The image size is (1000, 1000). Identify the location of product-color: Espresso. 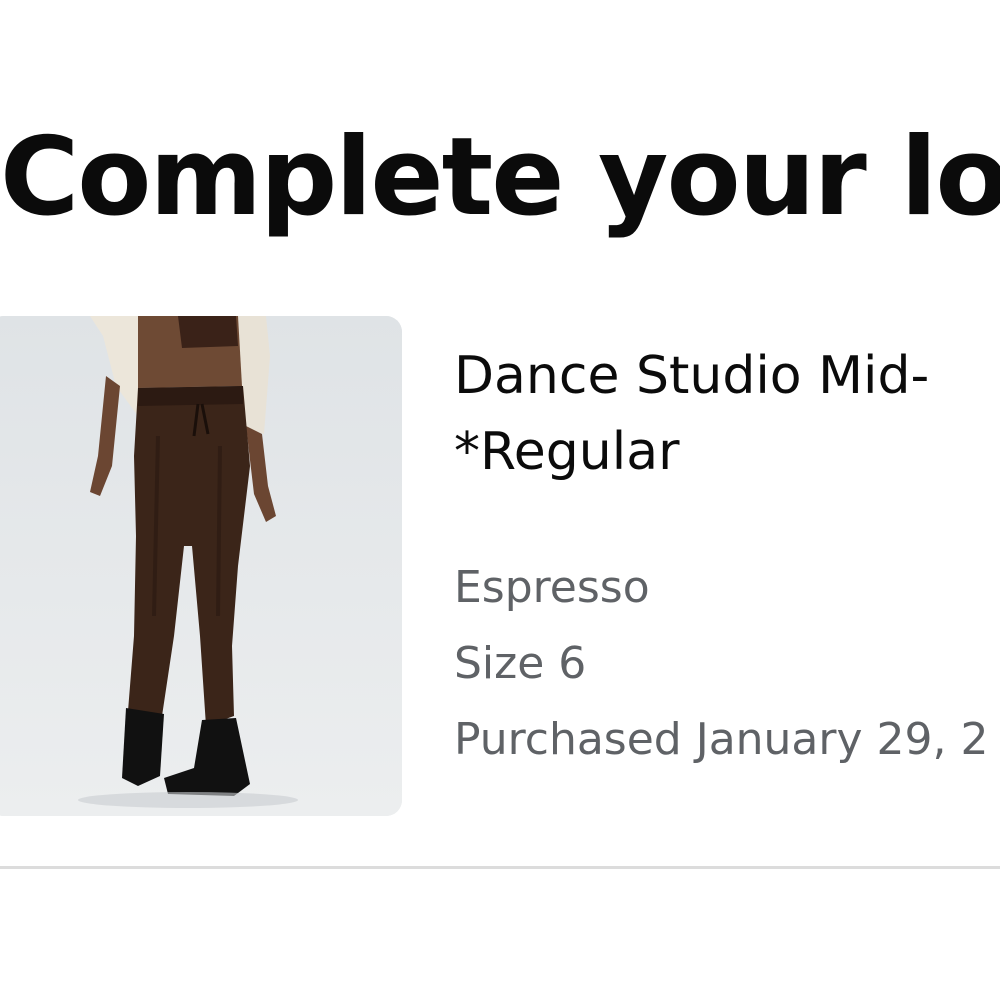
(552, 587).